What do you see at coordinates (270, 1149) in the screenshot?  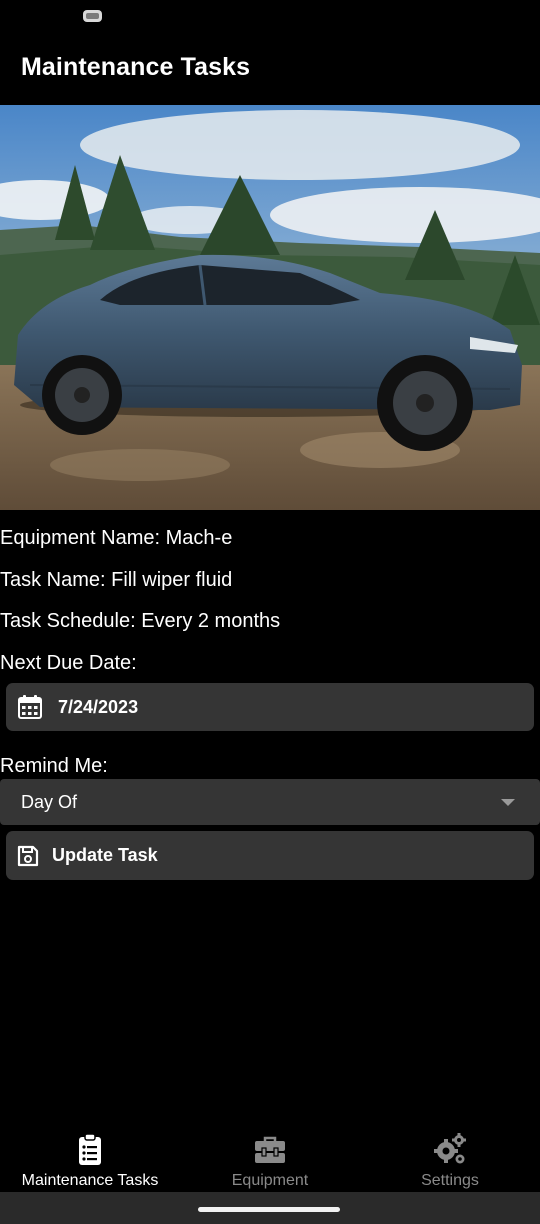 I see `toolbox-icon` at bounding box center [270, 1149].